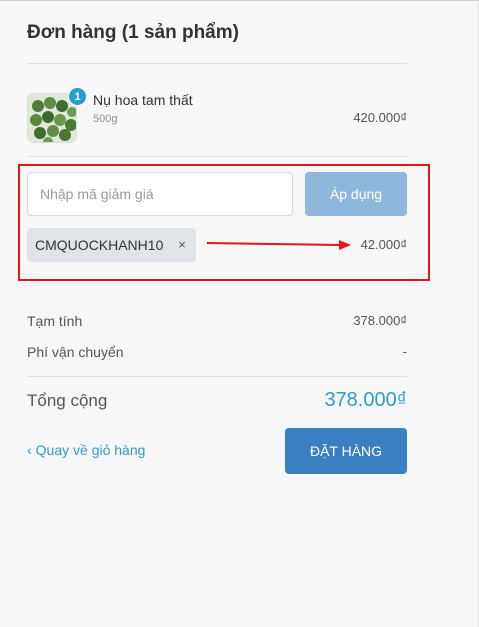 Image resolution: width=479 pixels, height=627 pixels. What do you see at coordinates (383, 244) in the screenshot?
I see `discount-amount: 42.000₫` at bounding box center [383, 244].